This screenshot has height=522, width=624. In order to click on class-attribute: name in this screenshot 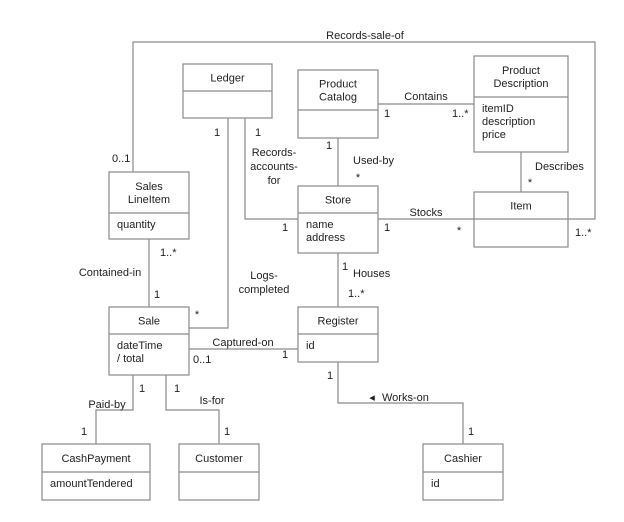, I will do `click(320, 225)`.